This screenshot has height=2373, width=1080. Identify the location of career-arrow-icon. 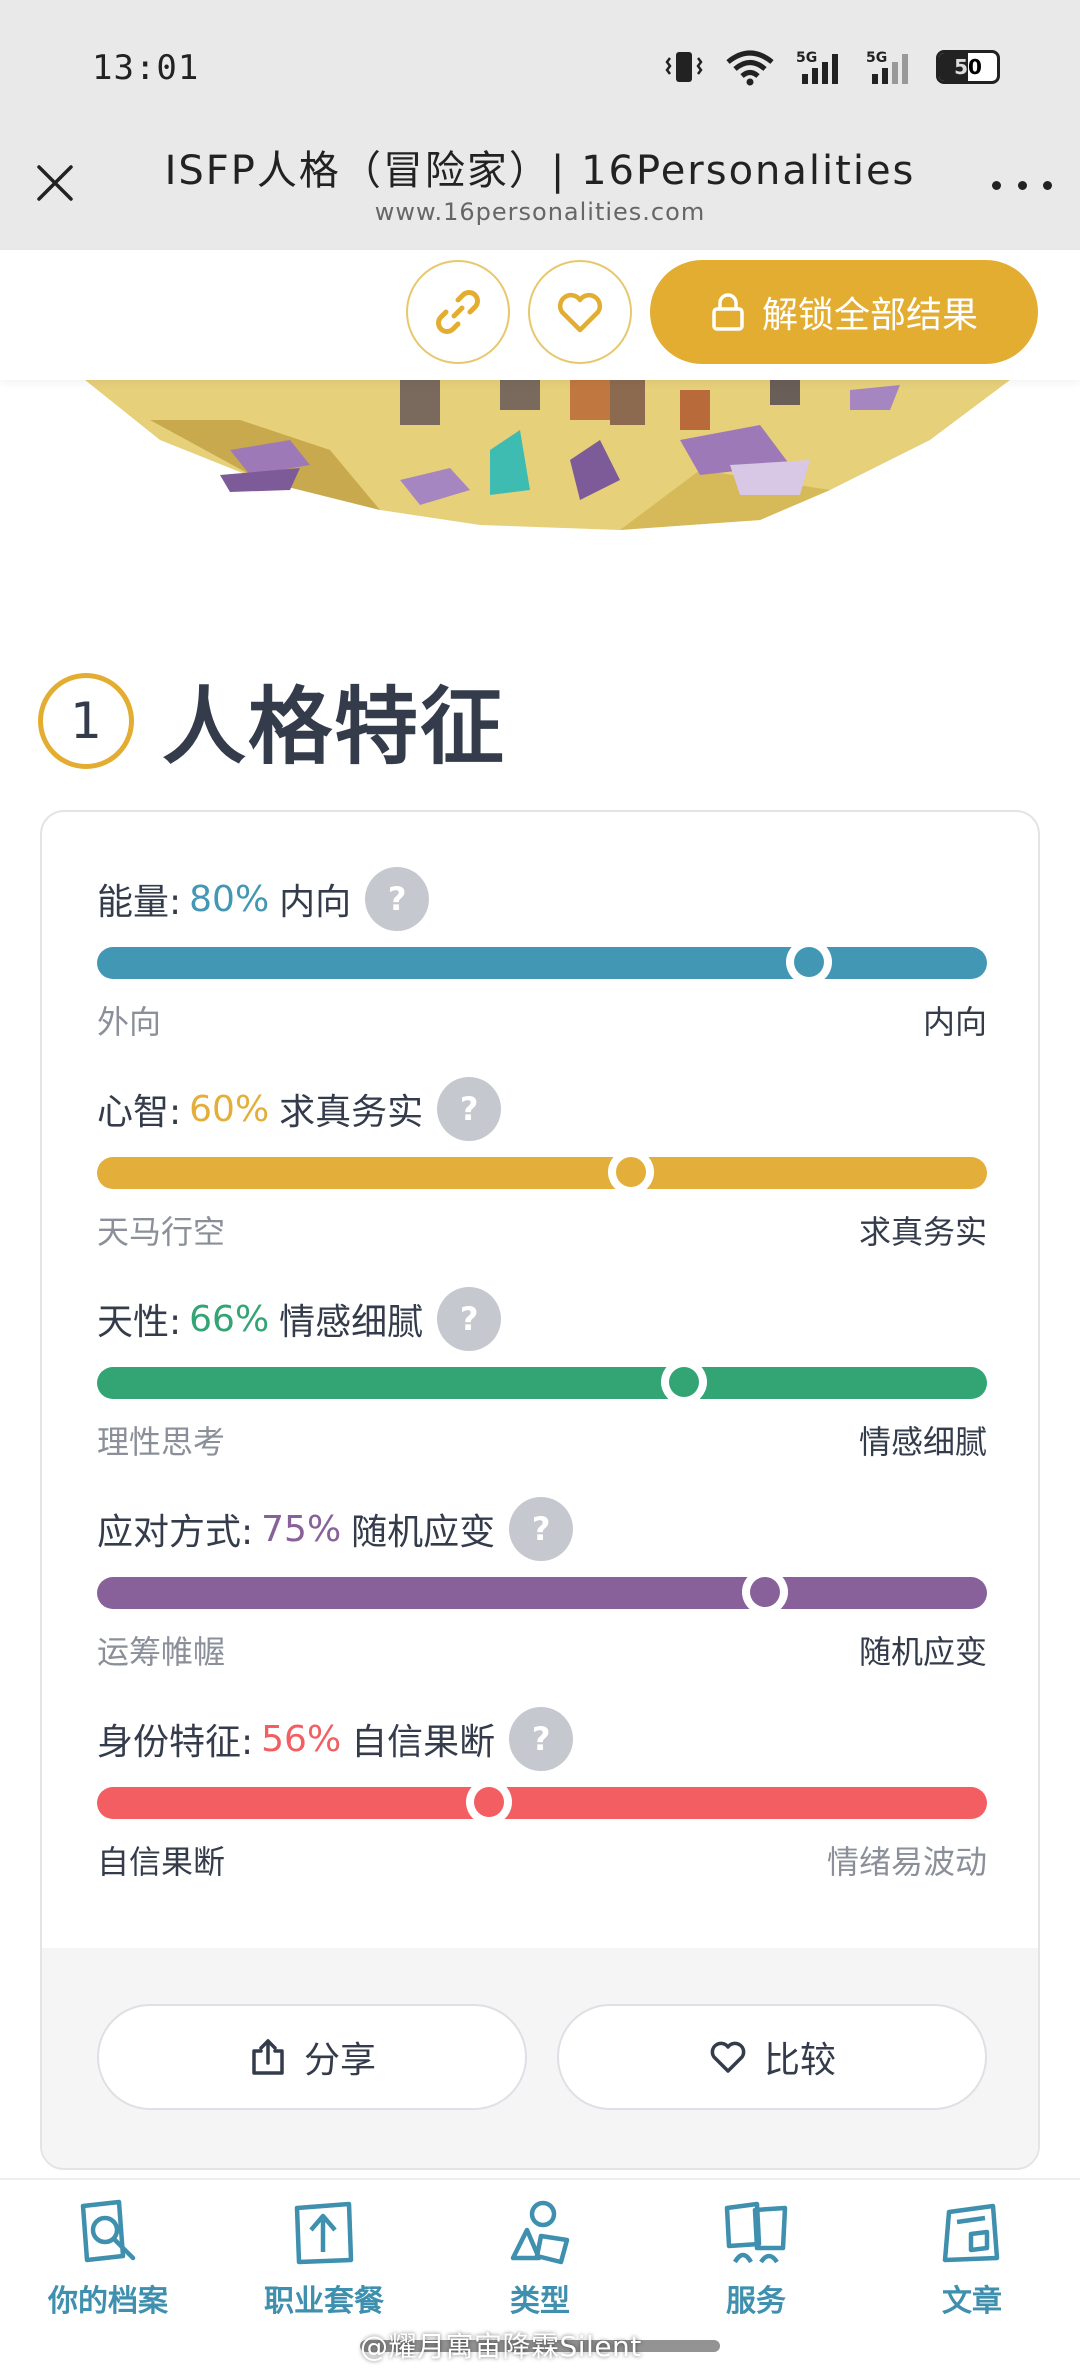
(324, 2233).